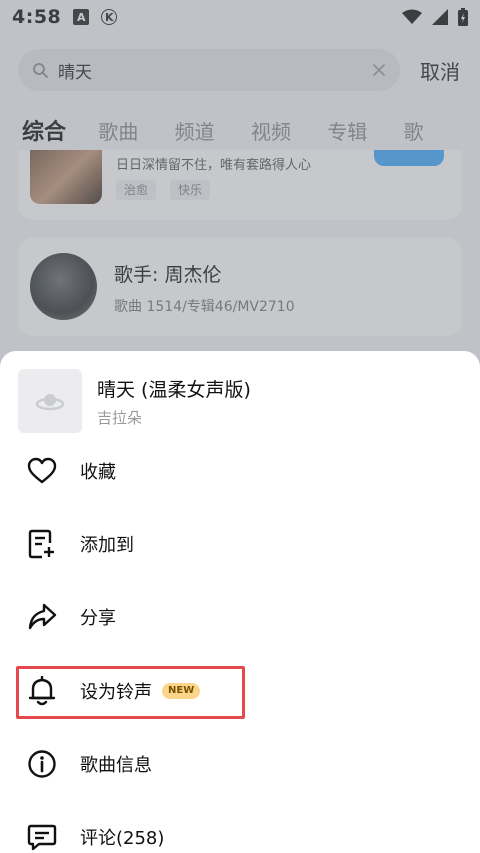 This screenshot has width=480, height=853. Describe the element at coordinates (240, 617) in the screenshot. I see `menu-item-share: 分享` at that location.